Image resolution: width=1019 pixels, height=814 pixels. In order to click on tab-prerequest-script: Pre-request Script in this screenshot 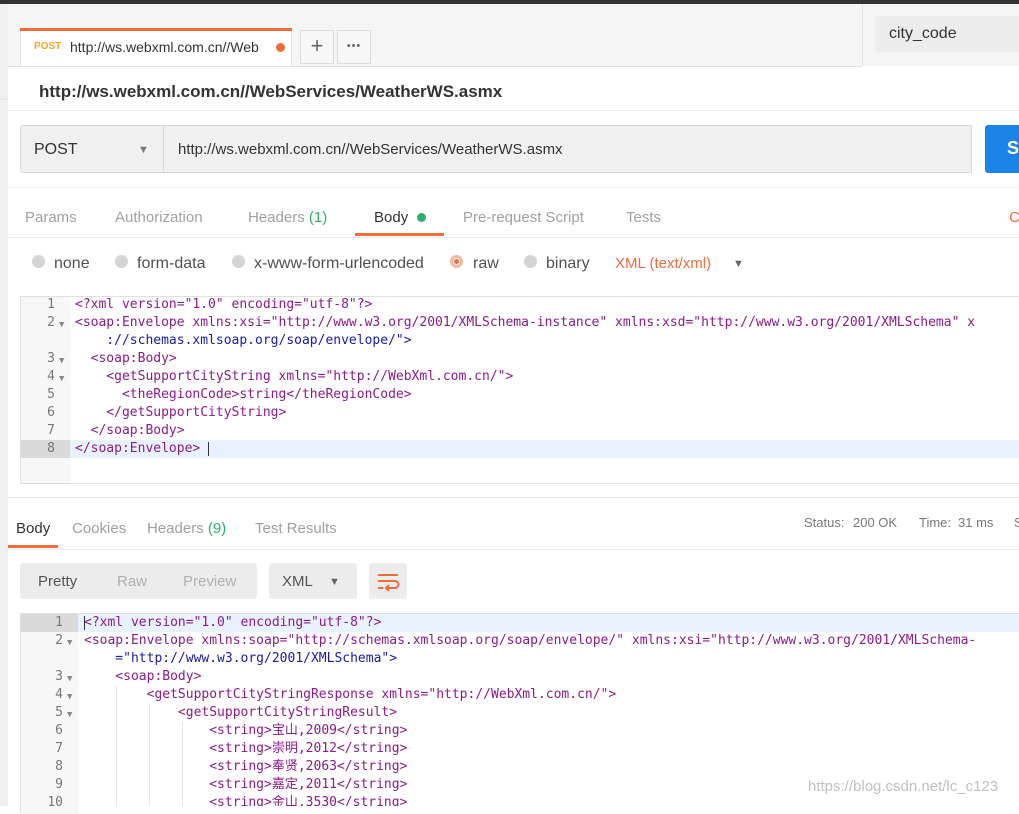, I will do `click(523, 217)`.